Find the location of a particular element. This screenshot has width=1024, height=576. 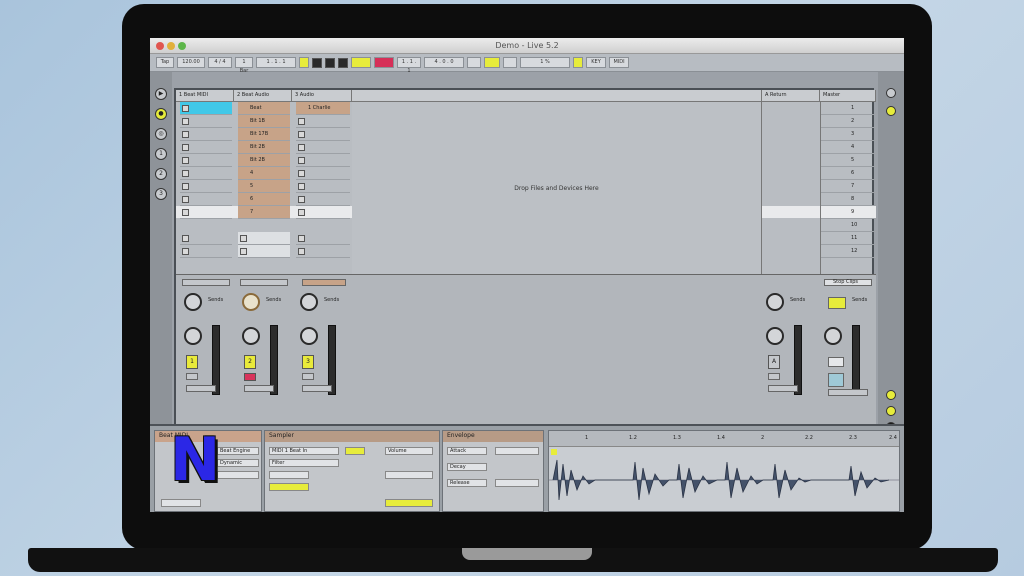

track-header-1: 1 Beat MIDI is located at coordinates (205, 96).